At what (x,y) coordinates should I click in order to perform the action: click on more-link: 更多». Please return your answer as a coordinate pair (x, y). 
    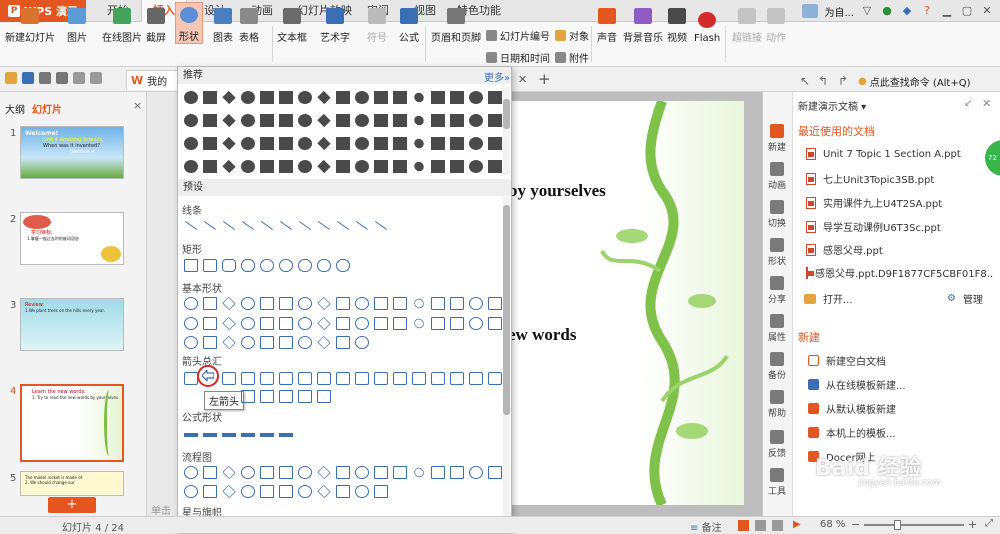
    Looking at the image, I should click on (497, 76).